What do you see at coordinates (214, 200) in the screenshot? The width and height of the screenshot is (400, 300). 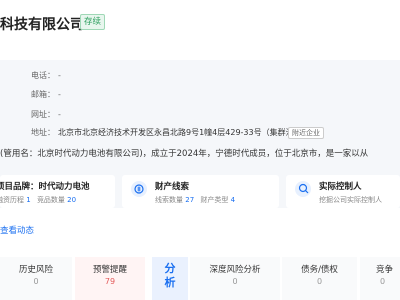 I see `card-sub-label: 财产类型` at bounding box center [214, 200].